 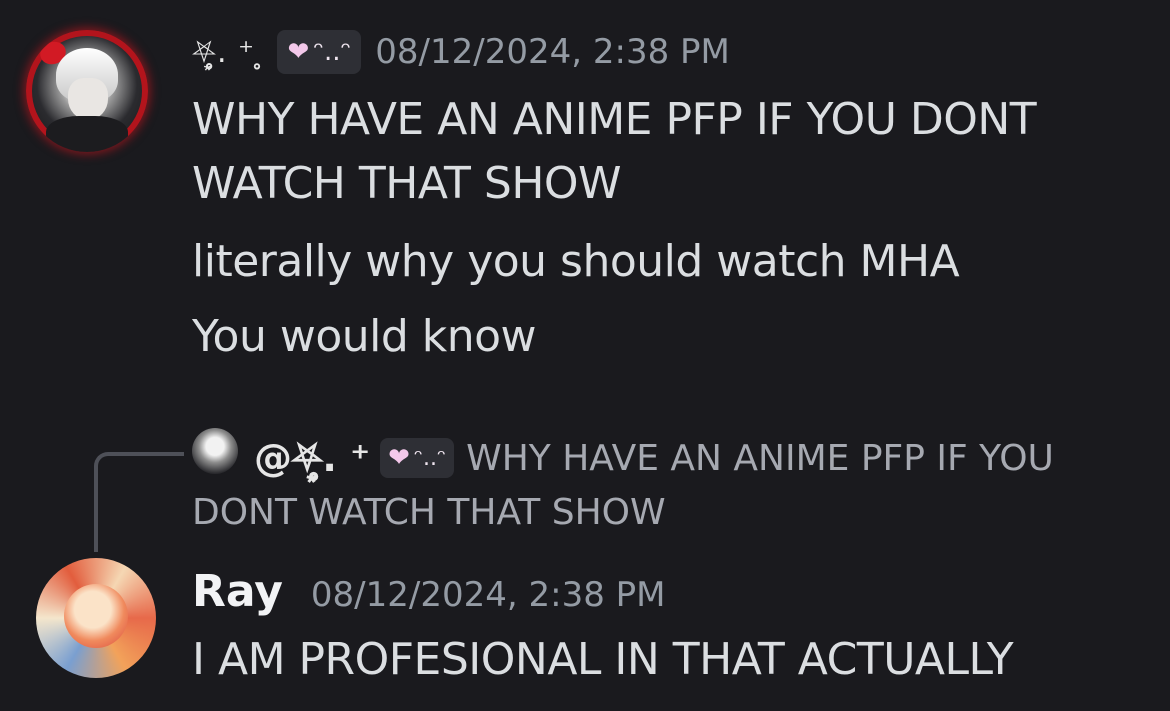 What do you see at coordinates (760, 458) in the screenshot?
I see `reply-preview-text: WHY HAVE AN ANIME PFP IF YOU` at bounding box center [760, 458].